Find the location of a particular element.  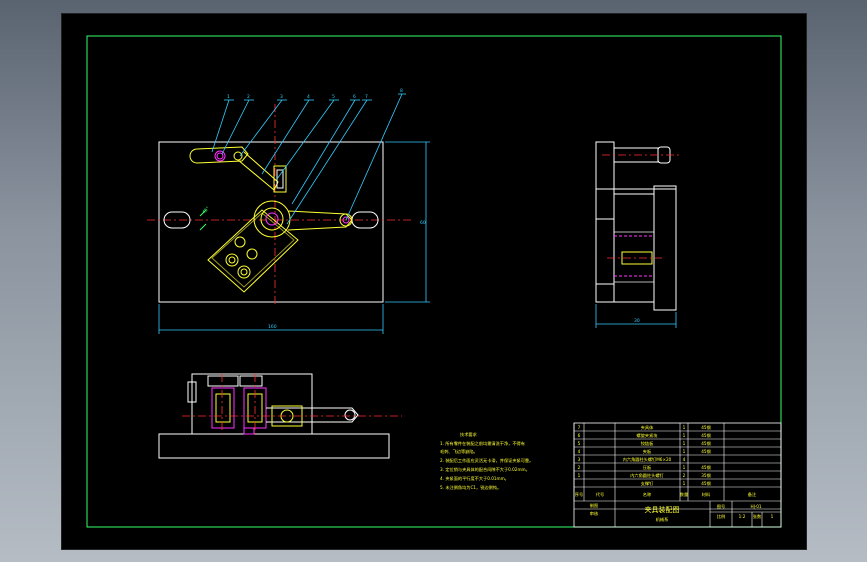

bom-header-no: 序号 is located at coordinates (579, 494).